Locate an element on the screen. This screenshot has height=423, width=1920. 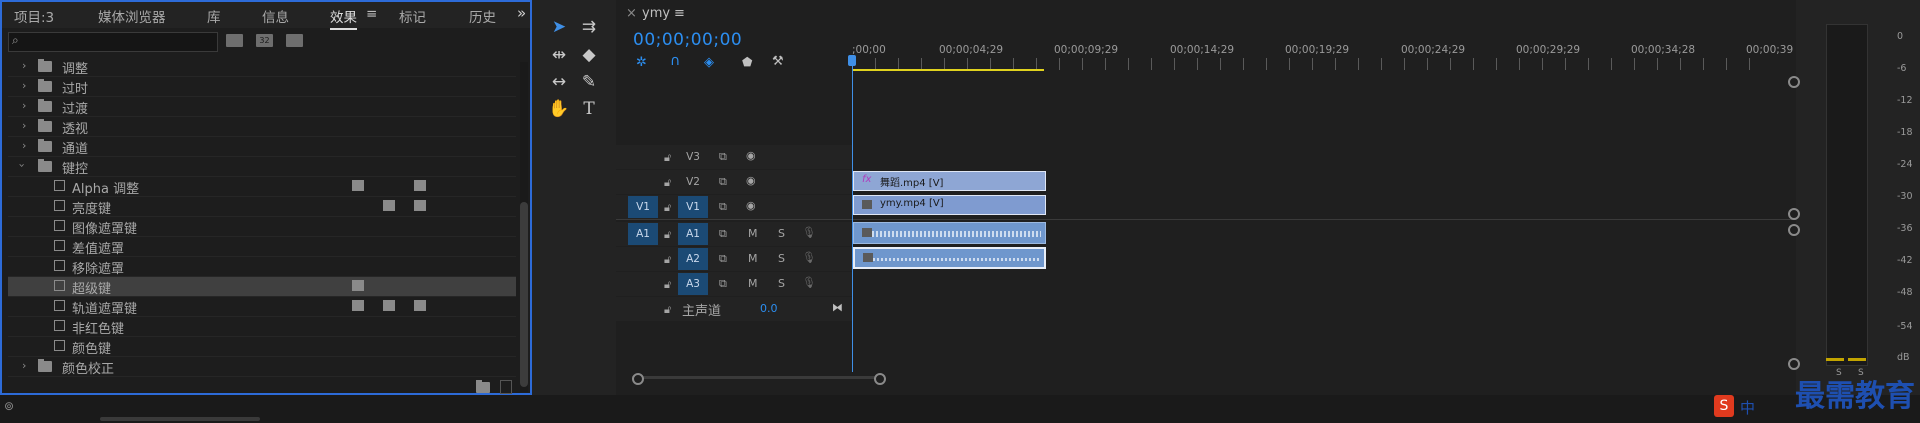
snap-icon: ∩ is located at coordinates (675, 61).